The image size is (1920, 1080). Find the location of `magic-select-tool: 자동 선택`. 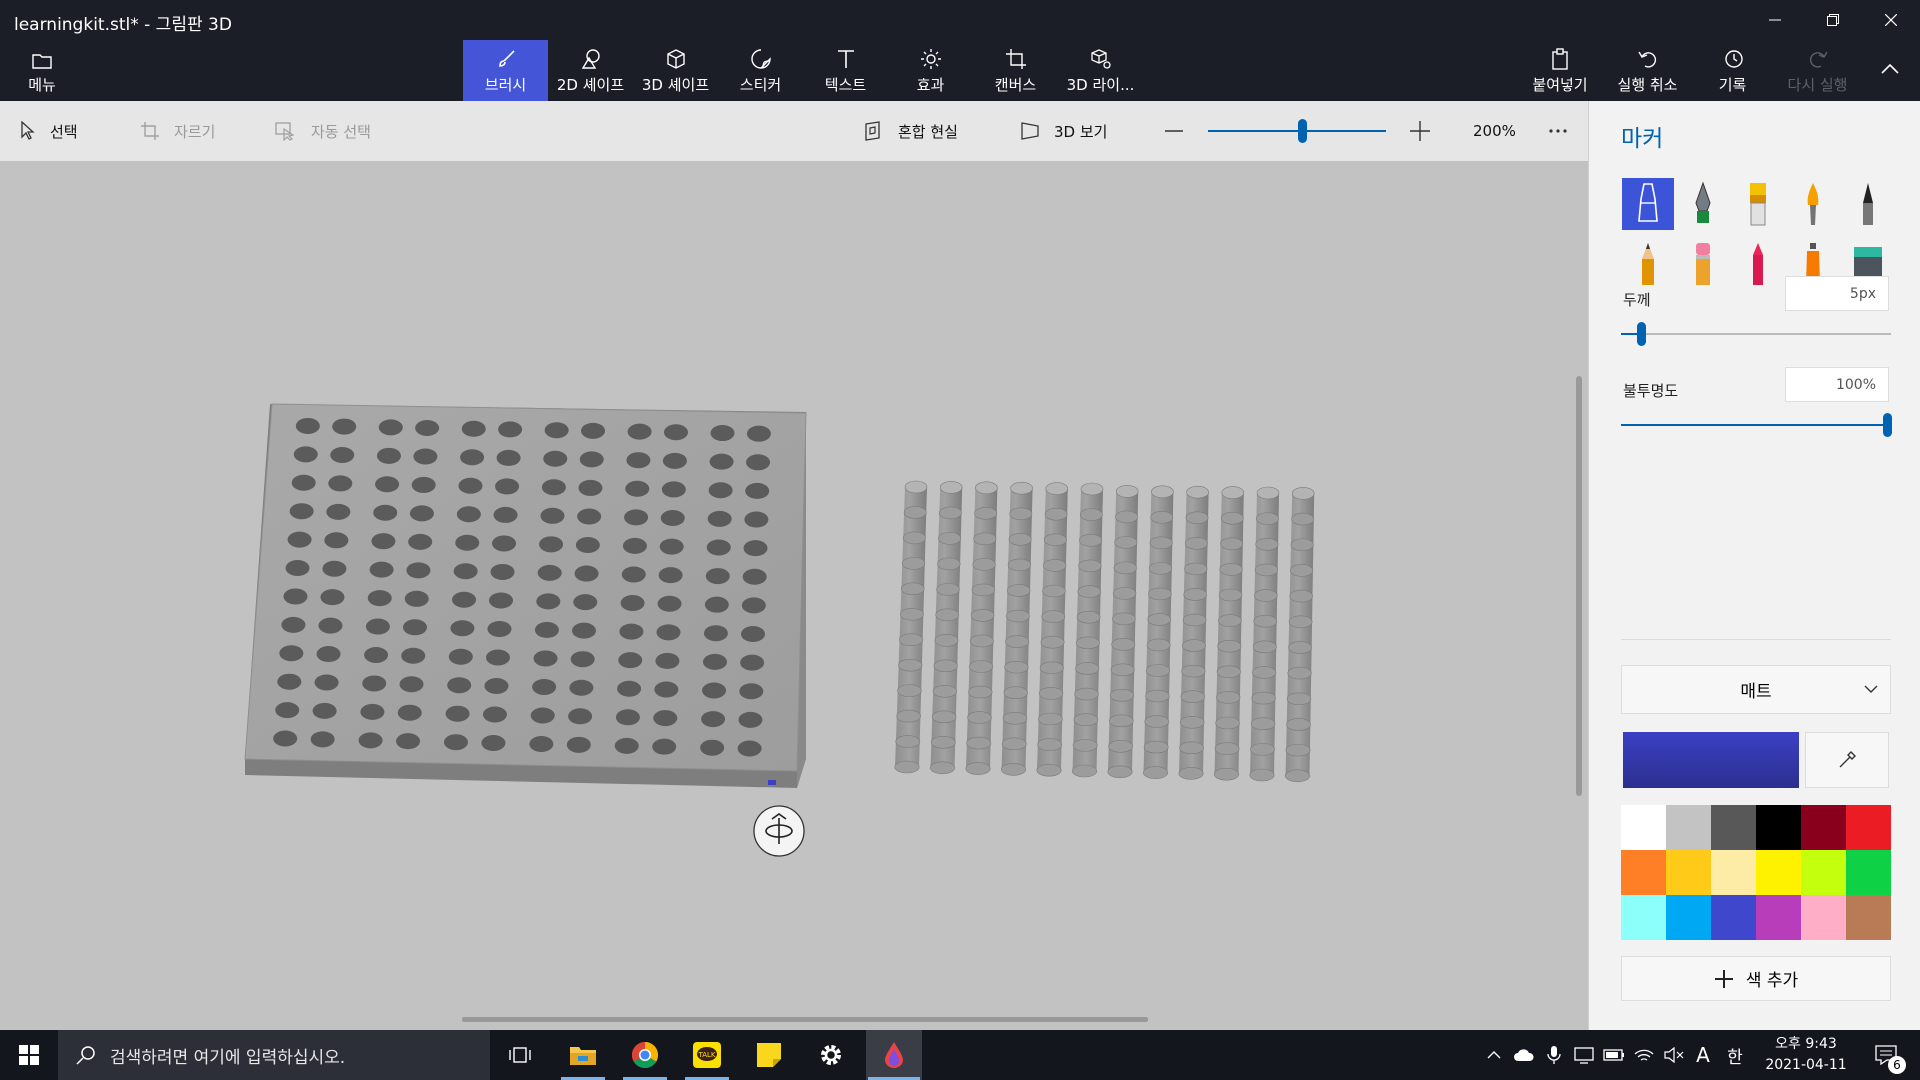

magic-select-tool: 자동 선택 is located at coordinates (323, 131).